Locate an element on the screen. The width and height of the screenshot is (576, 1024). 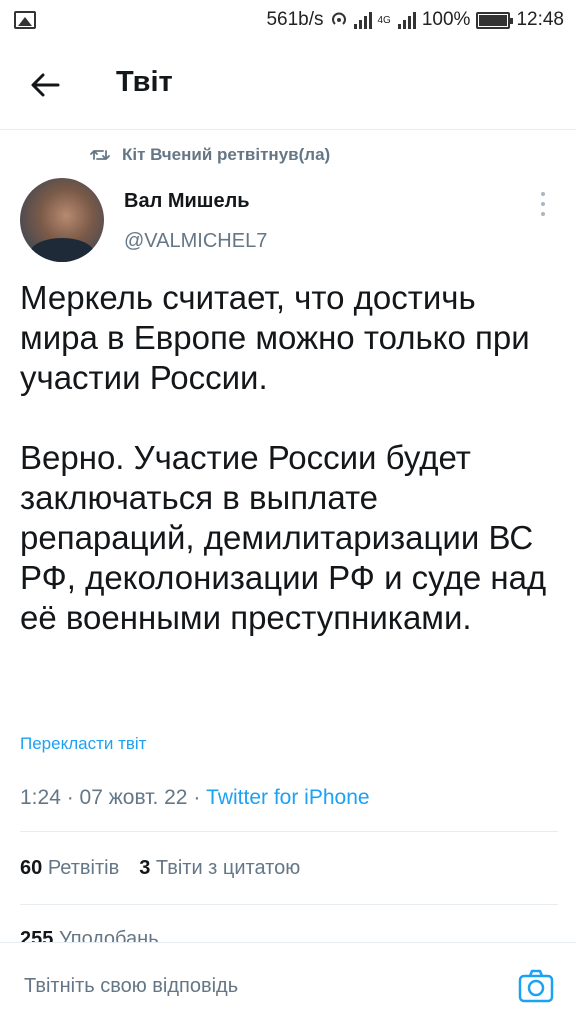
status-bar: 561b/s 4G 100% 12:48 is located at coordinates (288, 20).